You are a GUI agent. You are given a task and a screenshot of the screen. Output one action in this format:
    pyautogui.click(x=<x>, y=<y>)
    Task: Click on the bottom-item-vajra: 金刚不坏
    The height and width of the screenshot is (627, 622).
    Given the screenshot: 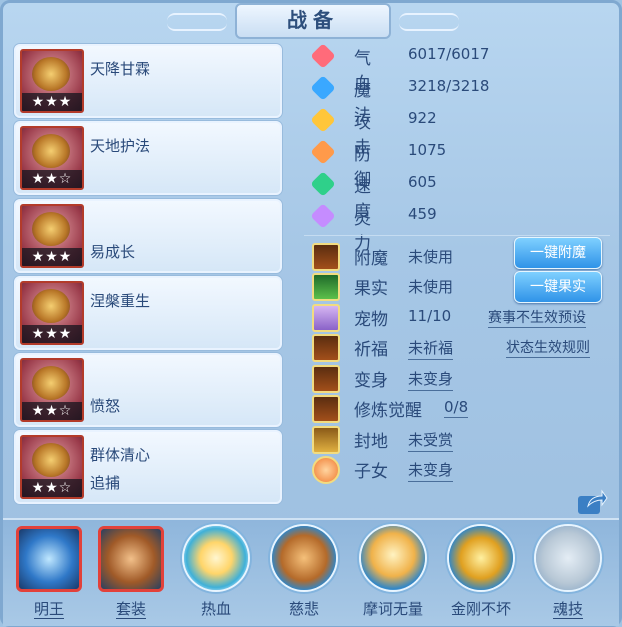 What is the action you would take?
    pyautogui.click(x=481, y=575)
    